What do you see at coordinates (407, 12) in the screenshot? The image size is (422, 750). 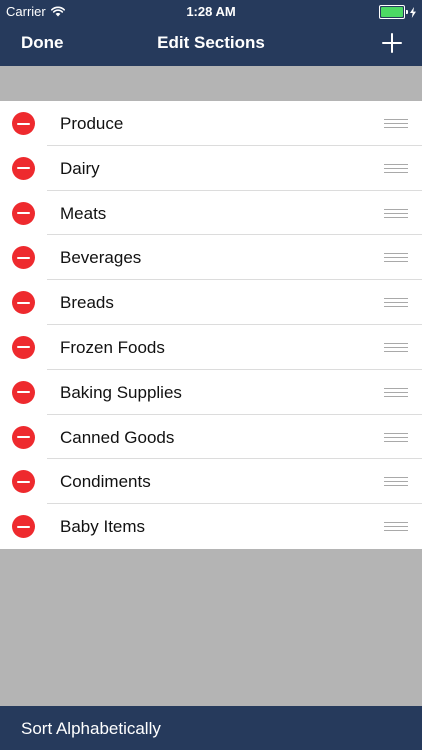 I see `battery-tip` at bounding box center [407, 12].